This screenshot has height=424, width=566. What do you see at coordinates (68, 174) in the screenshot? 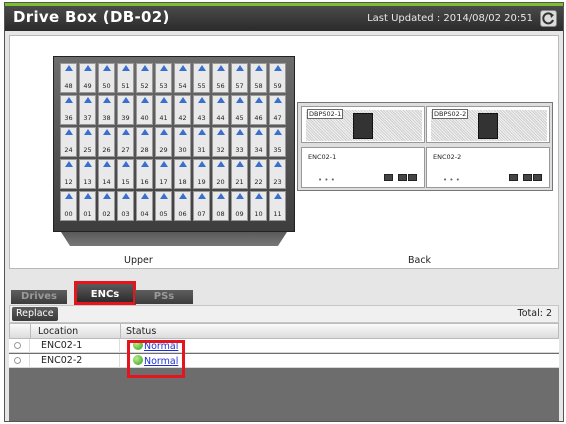
I see `drive-slot: 12` at bounding box center [68, 174].